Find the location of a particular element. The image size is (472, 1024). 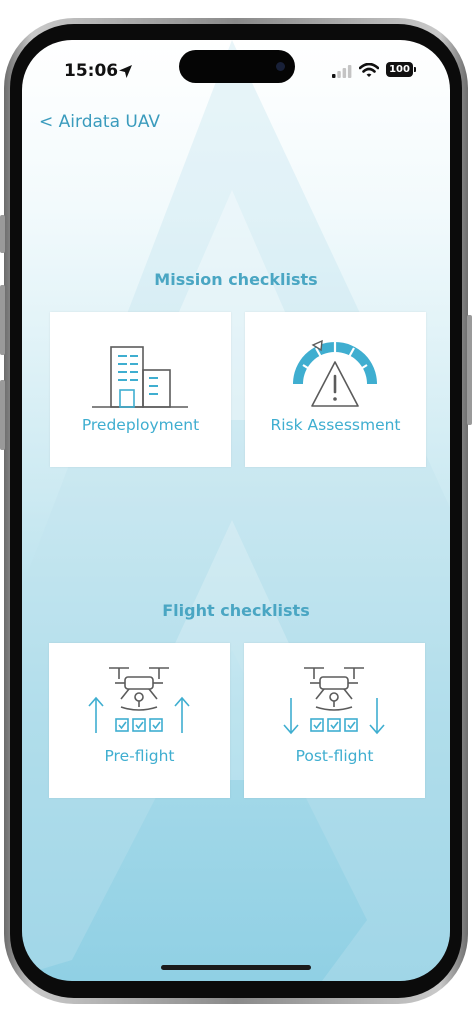

pre-flight-card: Pre-flight is located at coordinates (139, 720).